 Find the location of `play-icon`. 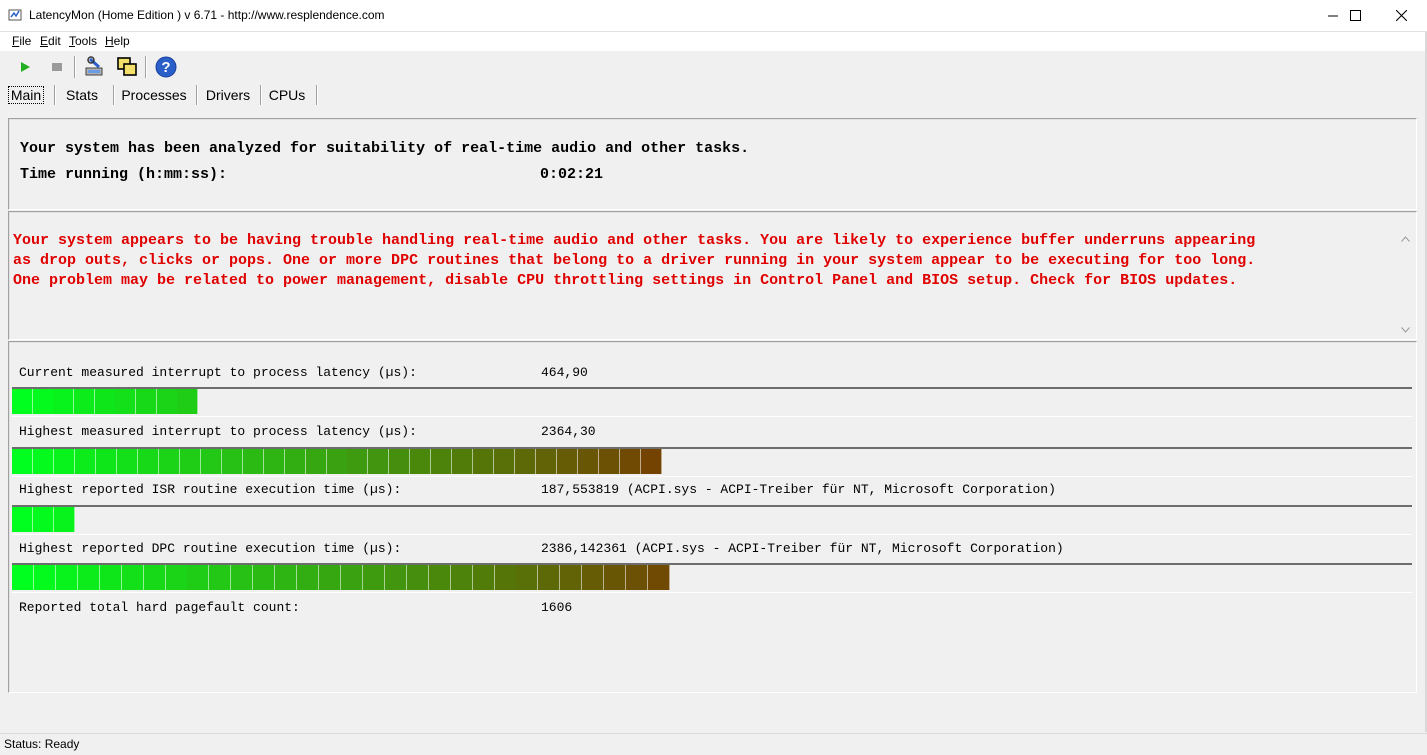

play-icon is located at coordinates (25, 67).